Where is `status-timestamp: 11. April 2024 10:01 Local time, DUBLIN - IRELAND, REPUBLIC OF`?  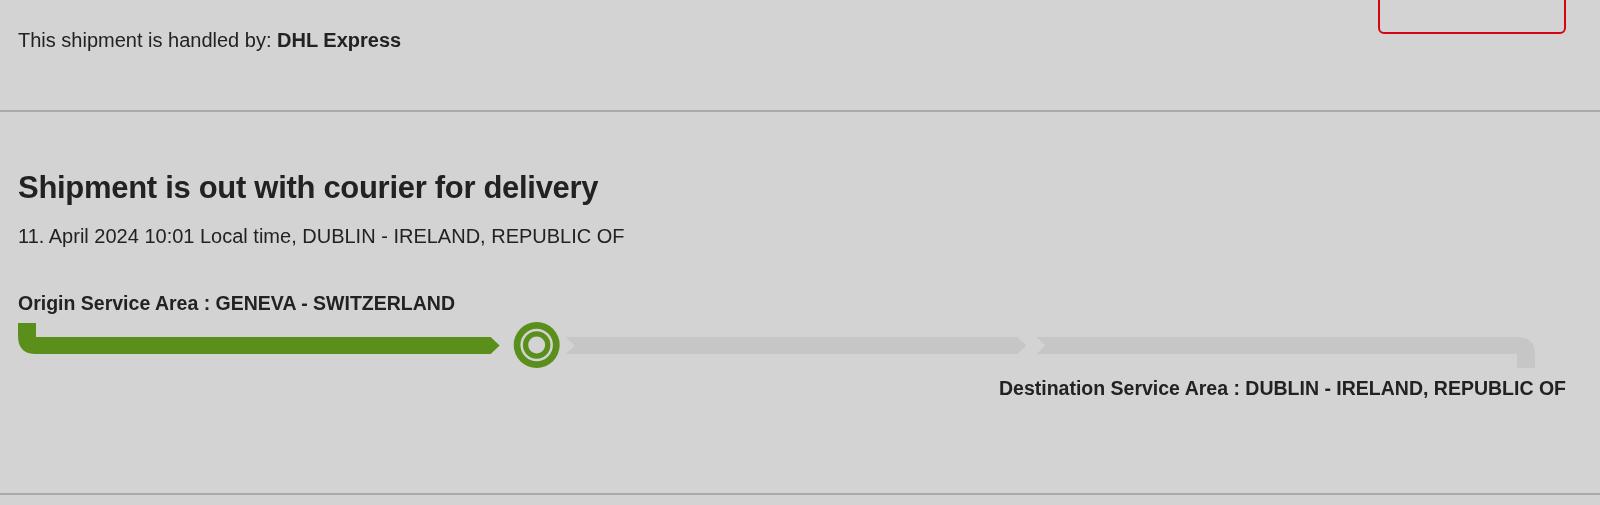
status-timestamp: 11. April 2024 10:01 Local time, DUBLIN - IRELAND, REPUBLIC OF is located at coordinates (322, 236).